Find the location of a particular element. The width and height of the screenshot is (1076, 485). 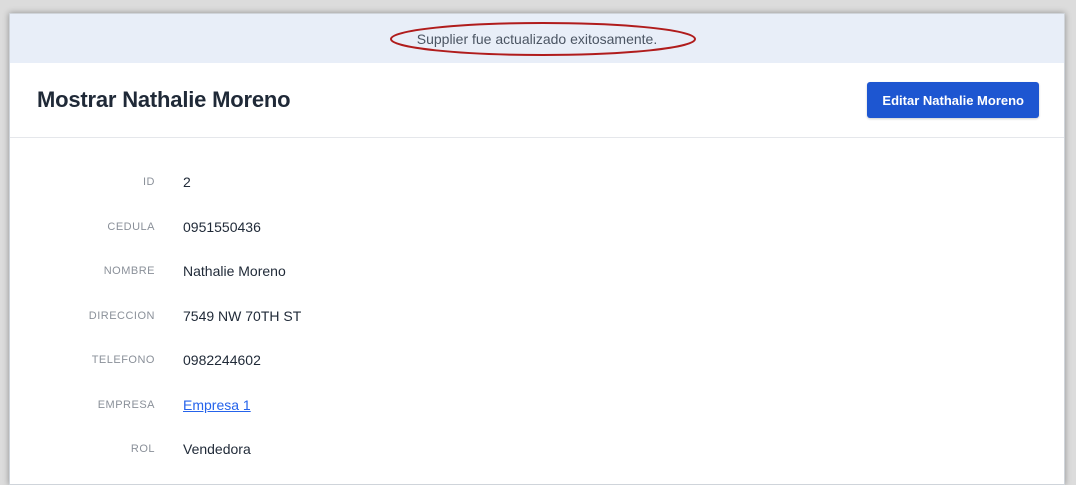

detail-value: 2 is located at coordinates (187, 182).